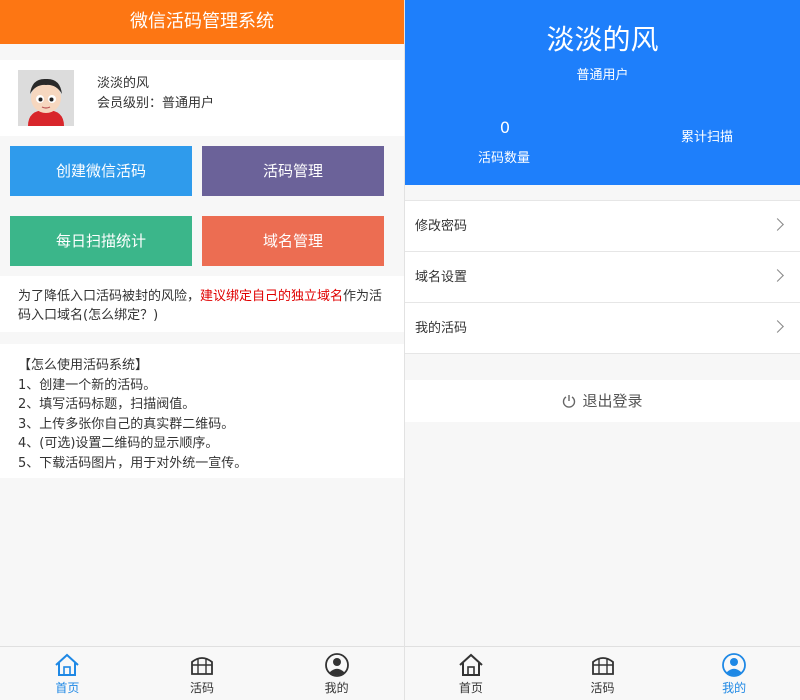  What do you see at coordinates (441, 328) in the screenshot?
I see `menu-item-label: 我的活码` at bounding box center [441, 328].